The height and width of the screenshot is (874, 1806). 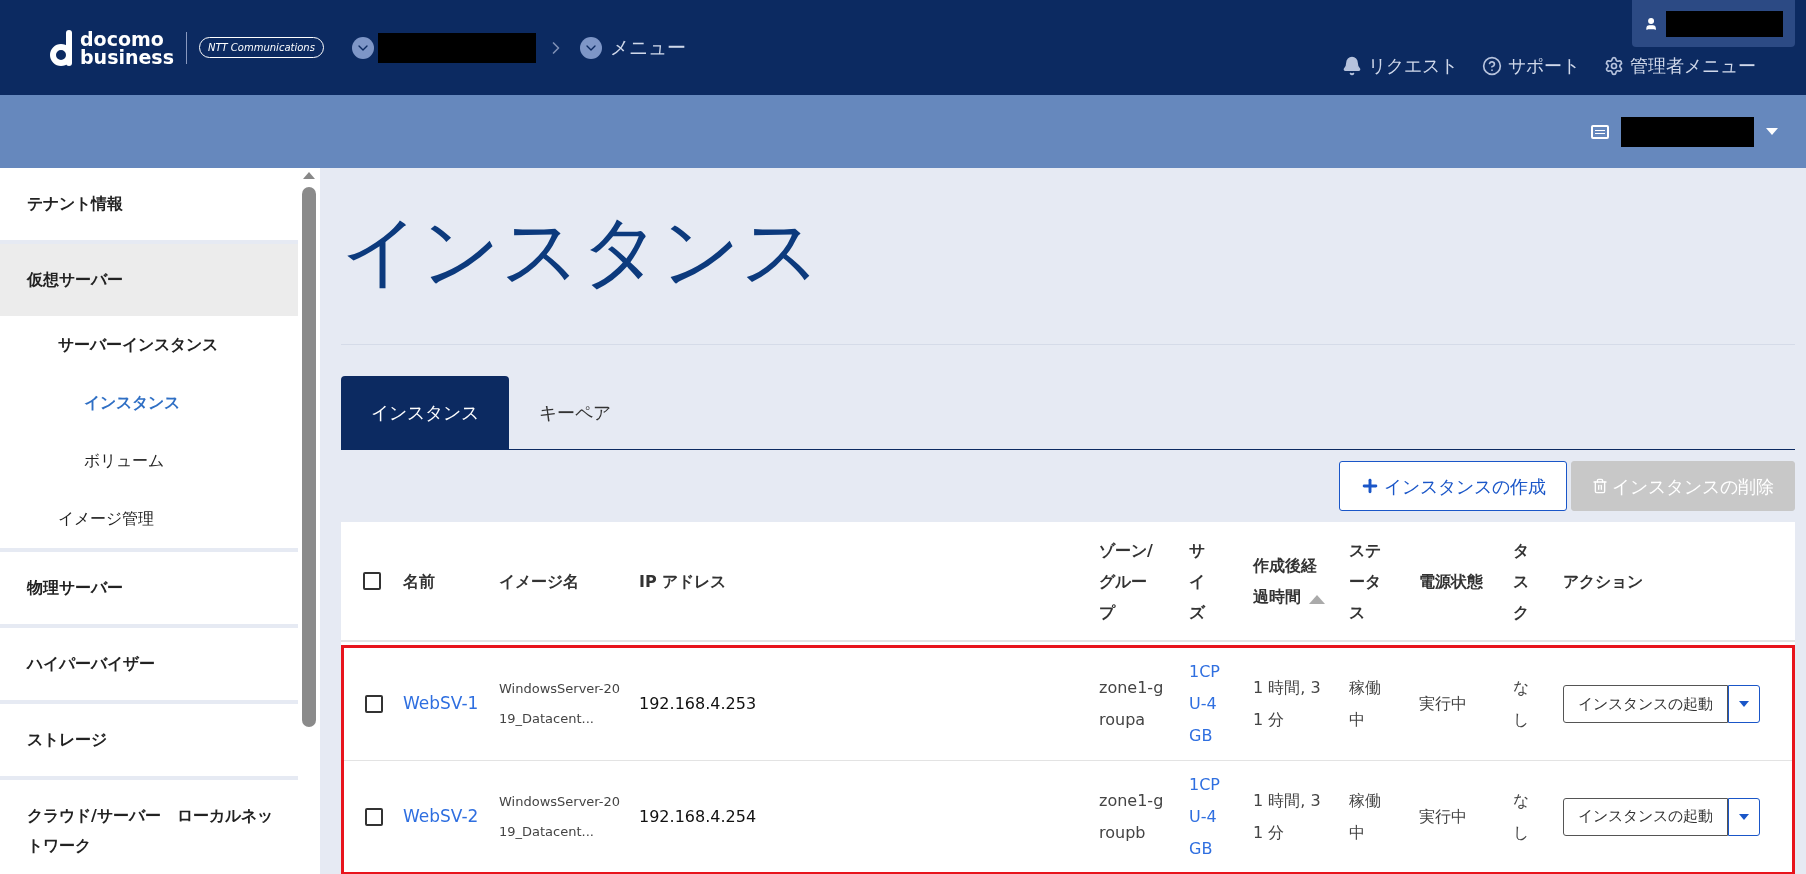 What do you see at coordinates (149, 461) in the screenshot?
I see `sidebar-item: ボリューム` at bounding box center [149, 461].